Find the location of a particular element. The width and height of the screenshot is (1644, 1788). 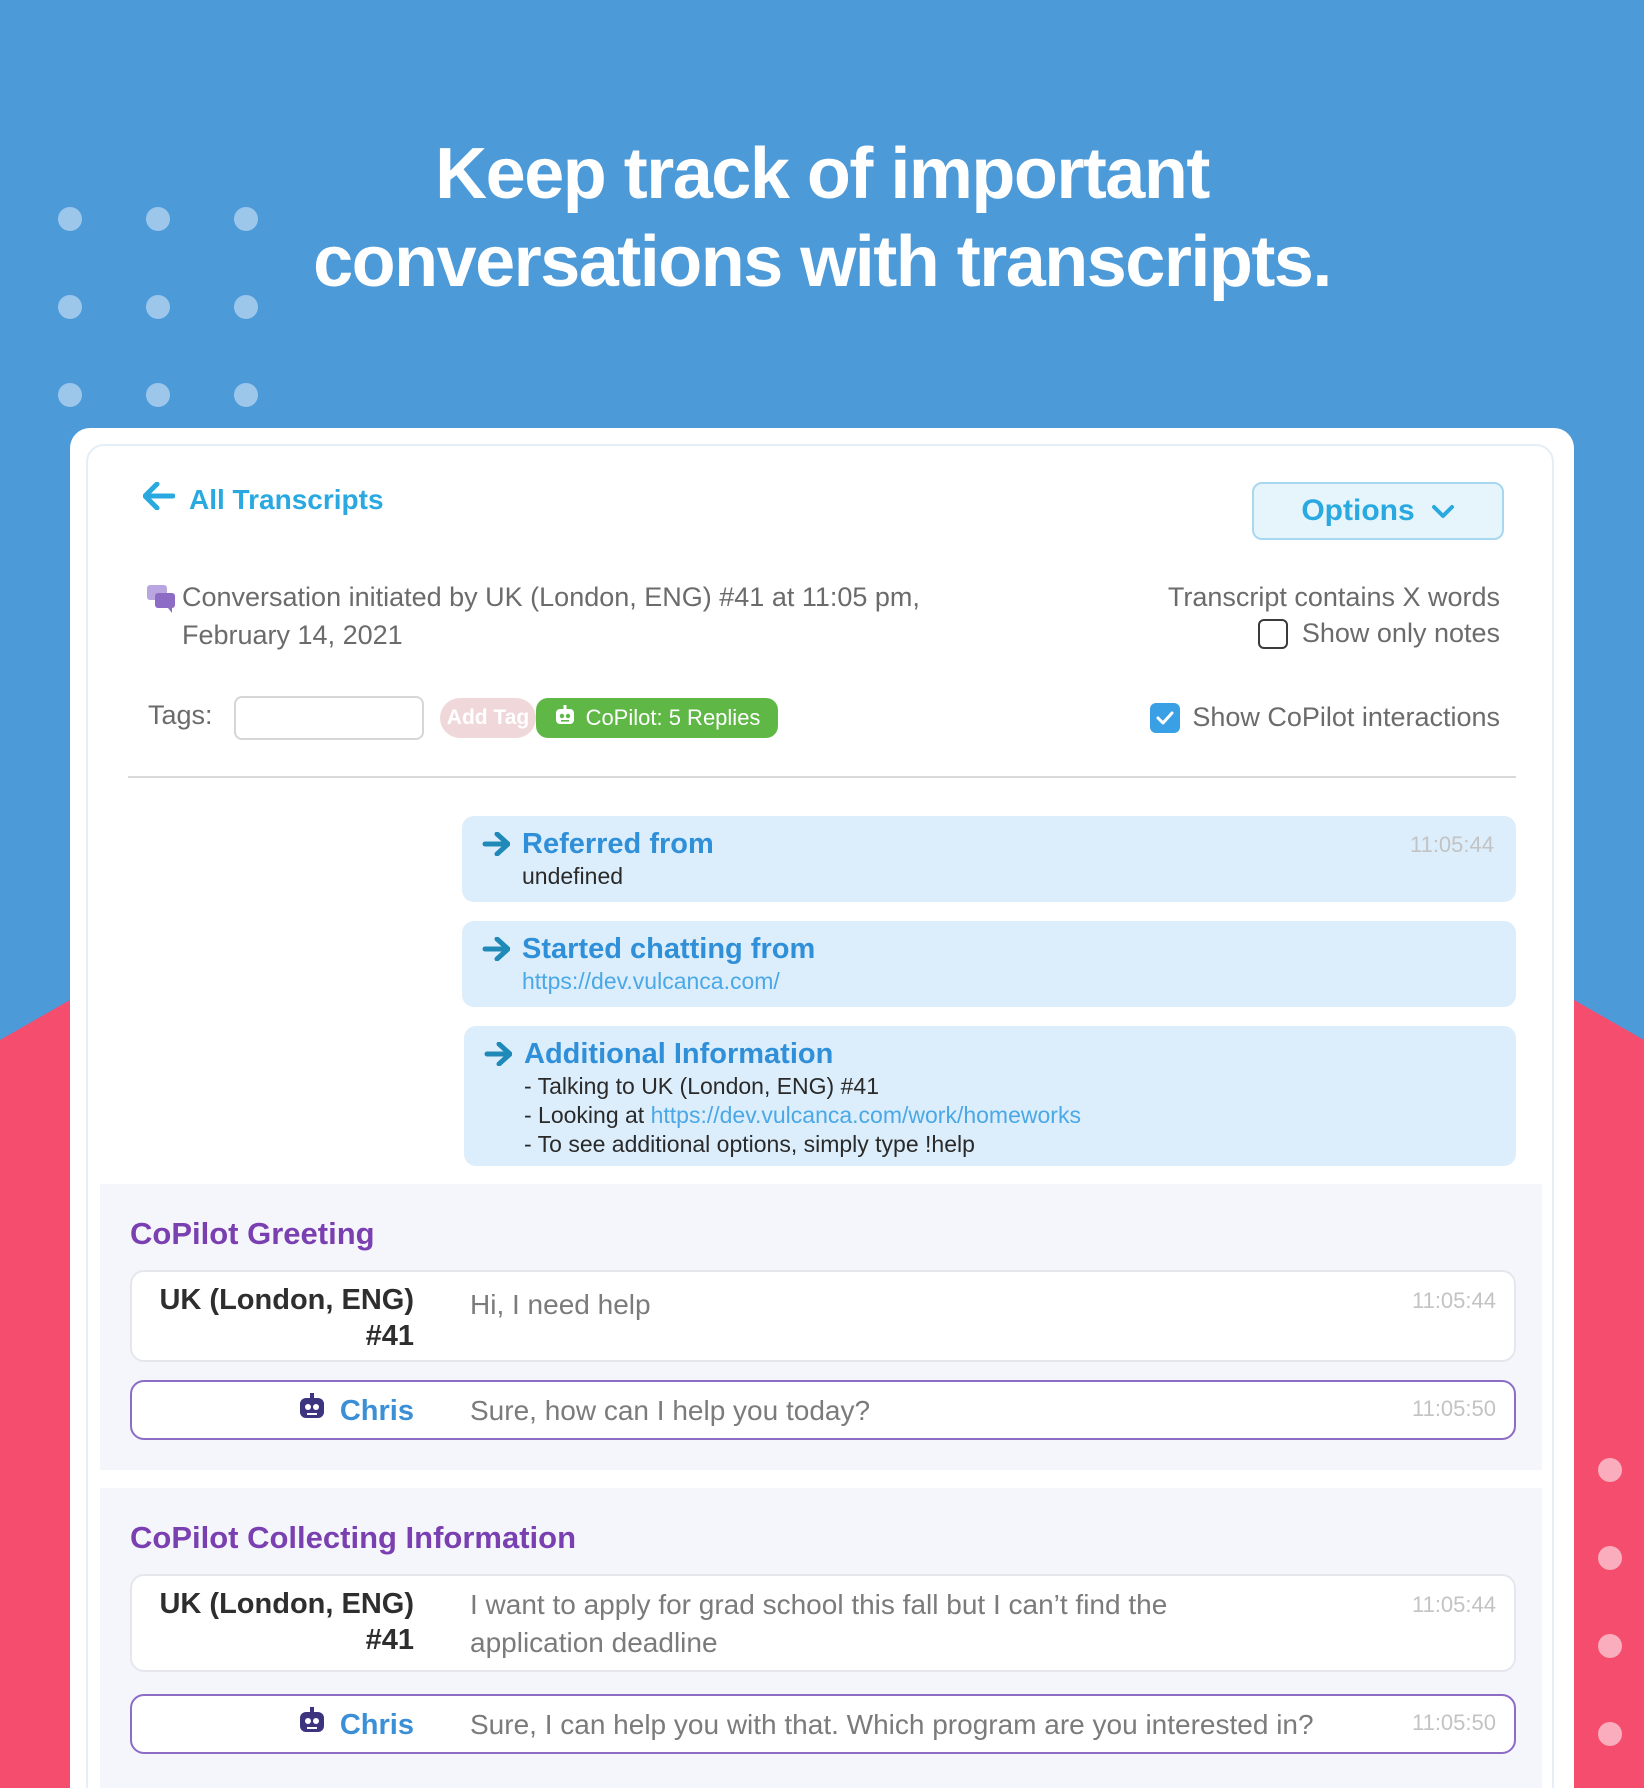

referred-from-value: undefined is located at coordinates (573, 876).